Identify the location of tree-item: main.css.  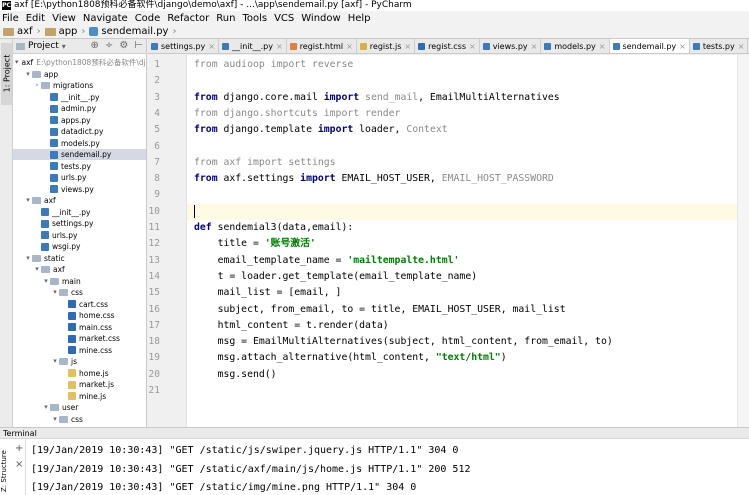
(79, 327).